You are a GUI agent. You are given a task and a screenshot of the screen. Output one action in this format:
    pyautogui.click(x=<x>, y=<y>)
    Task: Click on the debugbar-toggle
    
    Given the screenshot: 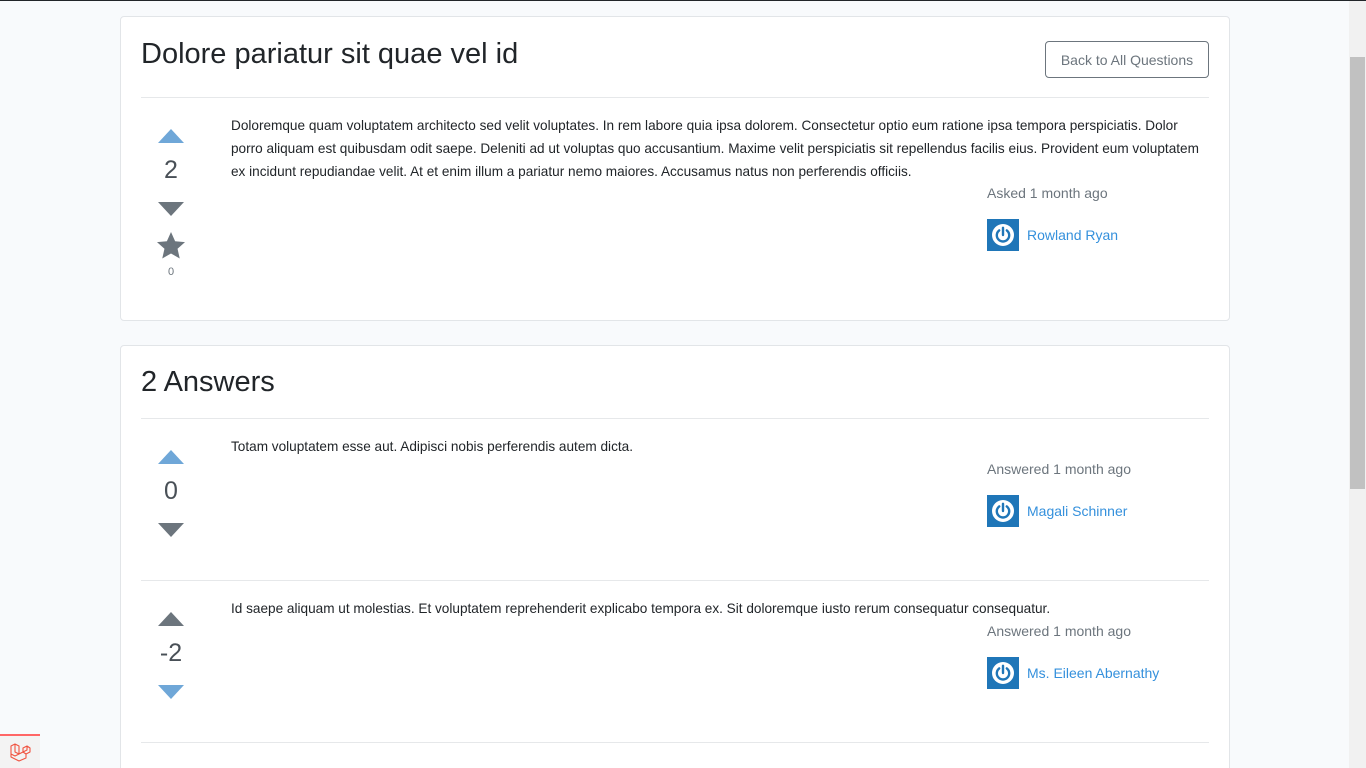 What is the action you would take?
    pyautogui.click(x=20, y=751)
    